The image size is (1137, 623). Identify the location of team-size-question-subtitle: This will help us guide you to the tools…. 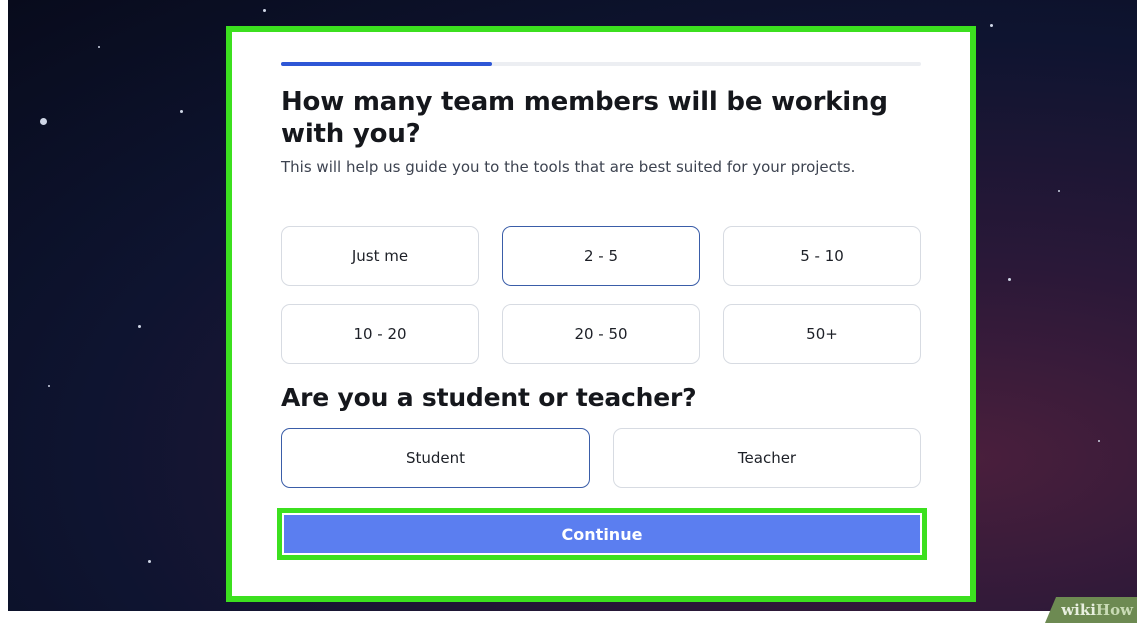
(568, 167).